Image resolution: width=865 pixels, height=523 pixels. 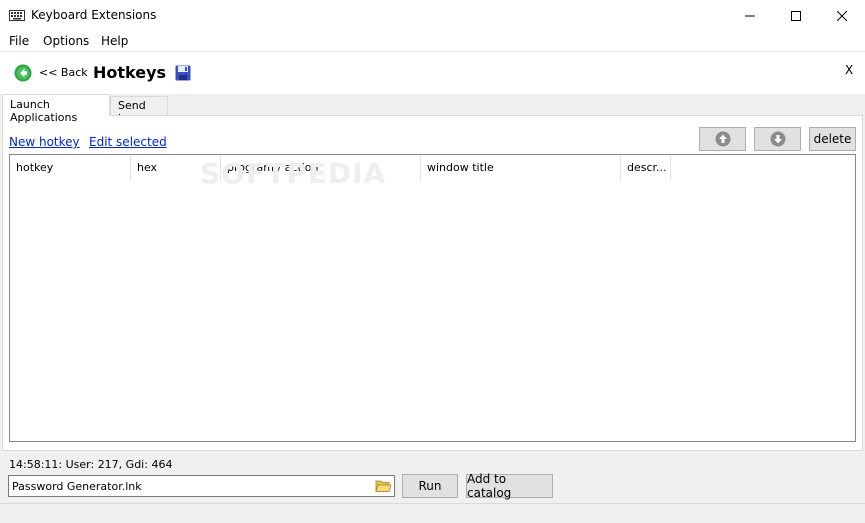 I want to click on close-panel-button: X, so click(x=849, y=70).